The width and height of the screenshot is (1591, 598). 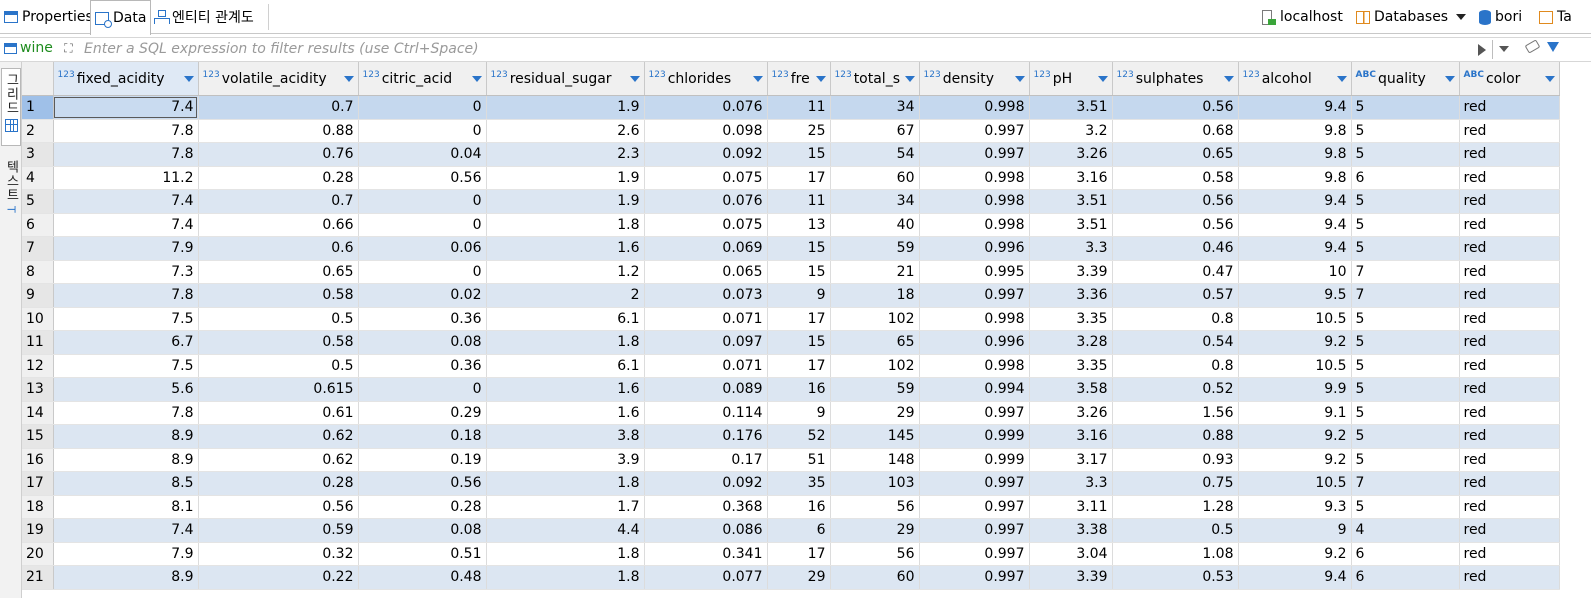 I want to click on cell-fixed-acidity: 7.3, so click(x=126, y=272).